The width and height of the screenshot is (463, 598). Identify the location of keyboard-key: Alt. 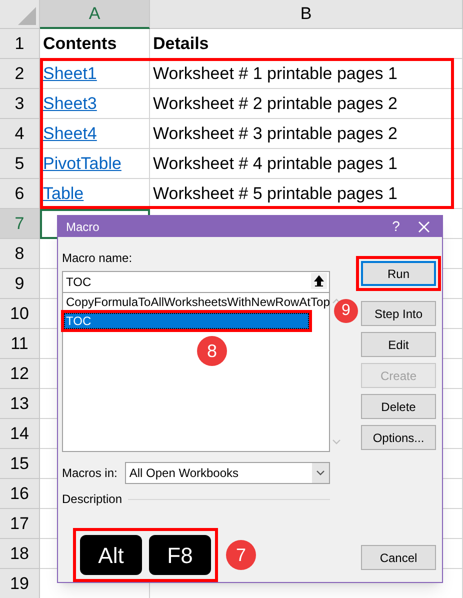
(111, 555).